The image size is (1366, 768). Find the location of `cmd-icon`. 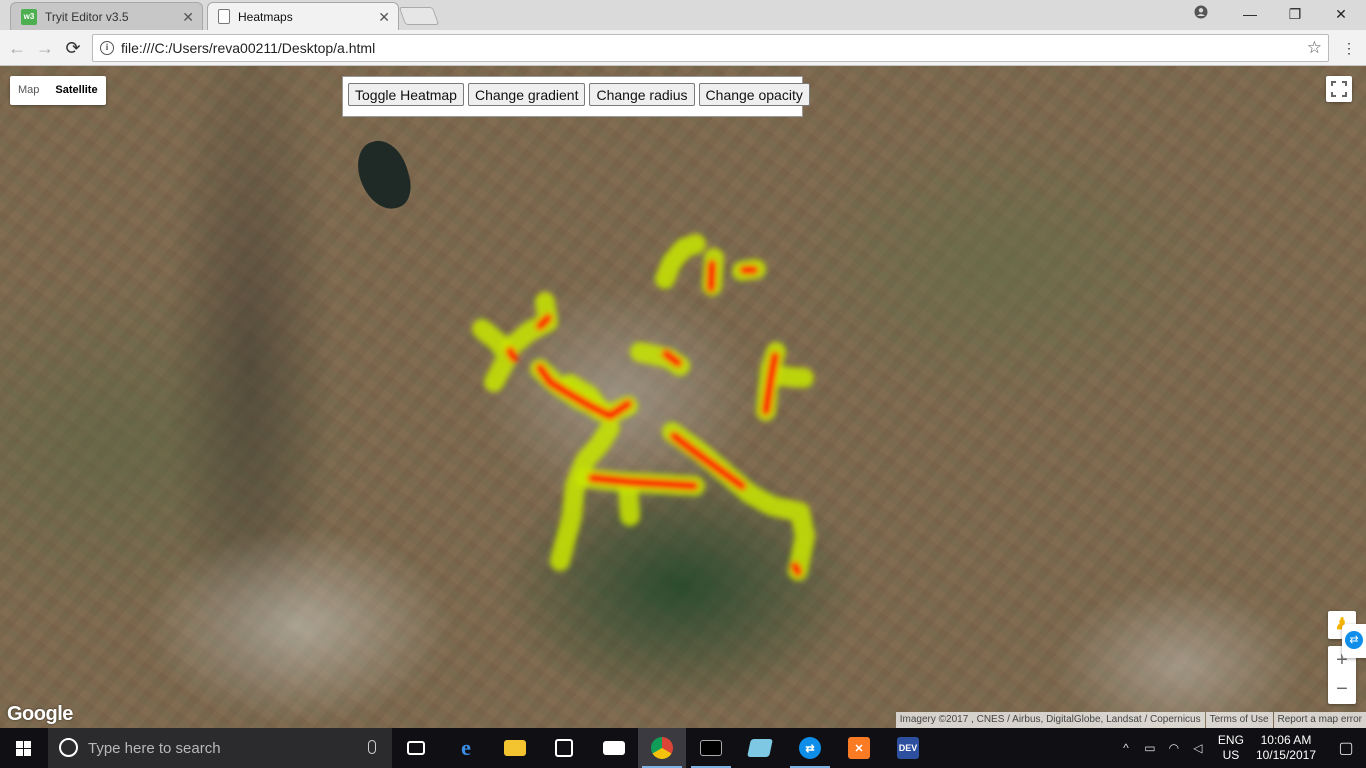

cmd-icon is located at coordinates (711, 748).